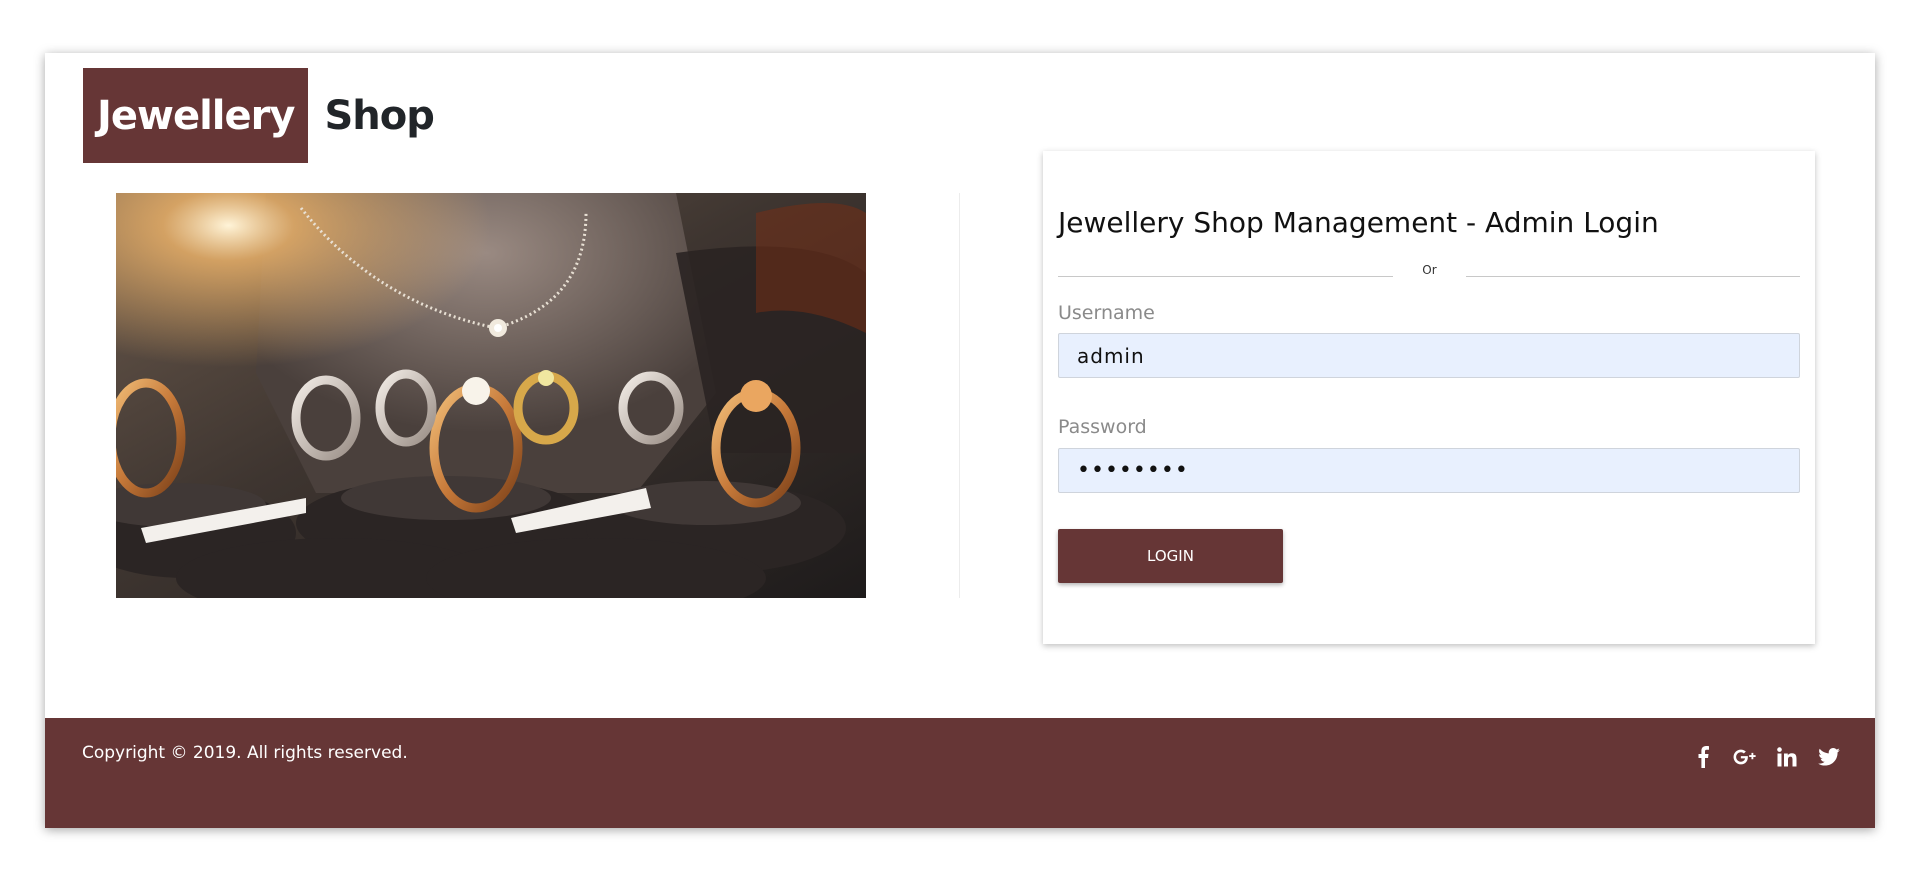 The width and height of the screenshot is (1920, 888). Describe the element at coordinates (1102, 427) in the screenshot. I see `password-label: Password` at that location.